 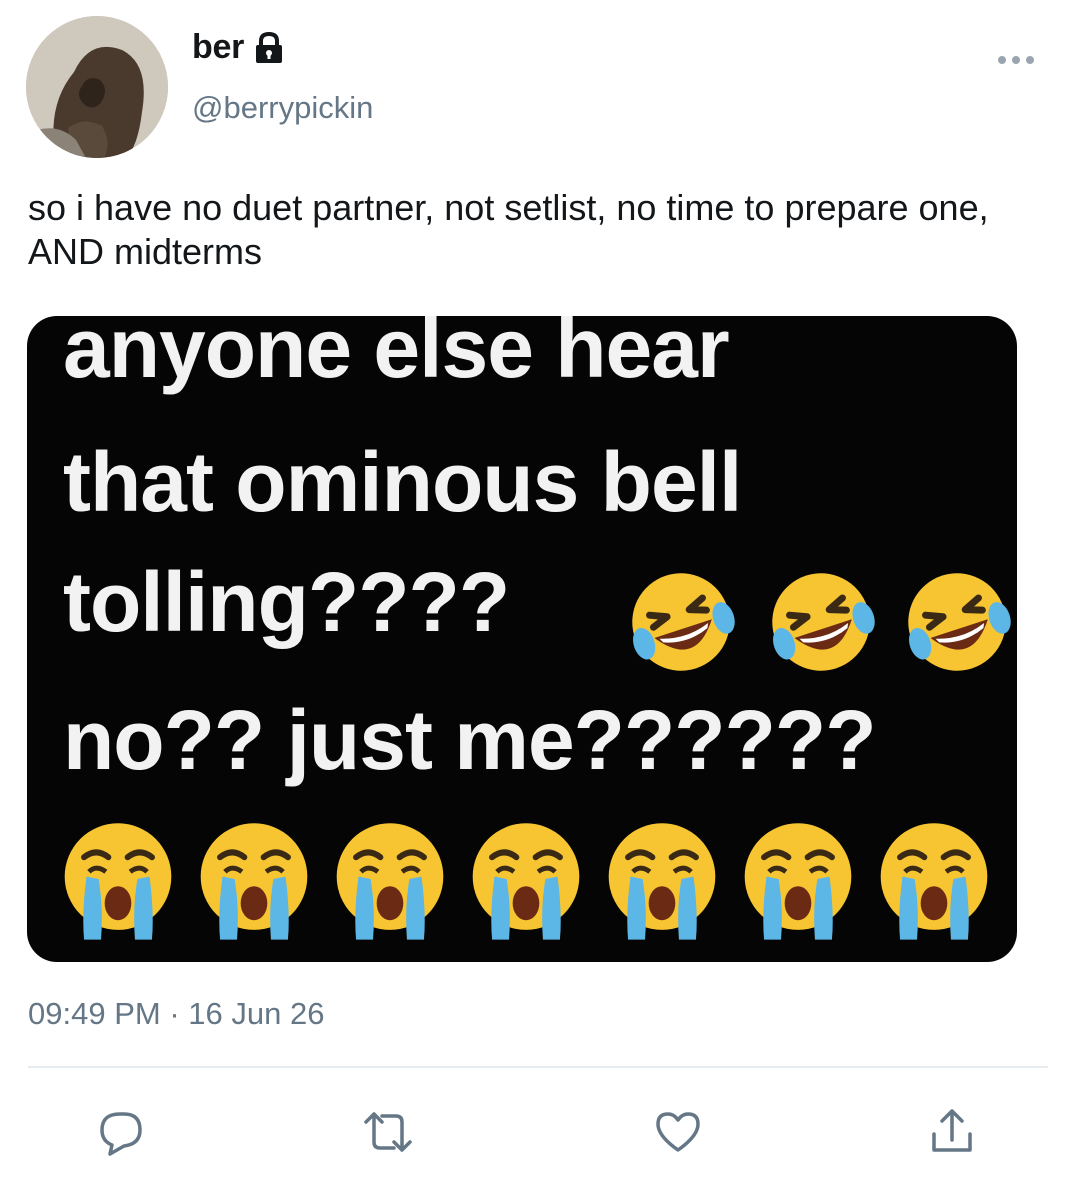 I want to click on like-icon, so click(x=678, y=1132).